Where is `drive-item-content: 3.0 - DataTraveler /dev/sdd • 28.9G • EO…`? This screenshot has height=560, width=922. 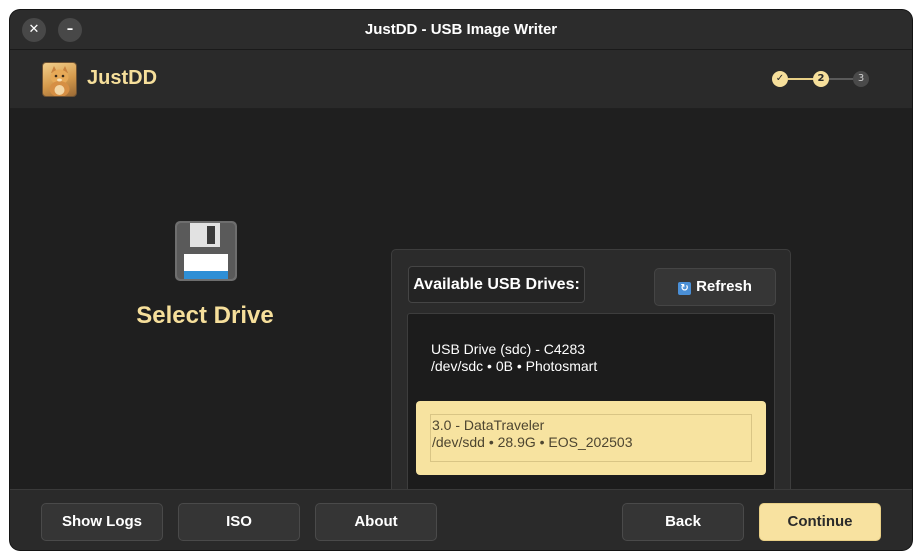
drive-item-content: 3.0 - DataTraveler /dev/sdd • 28.9G • EO… is located at coordinates (591, 438).